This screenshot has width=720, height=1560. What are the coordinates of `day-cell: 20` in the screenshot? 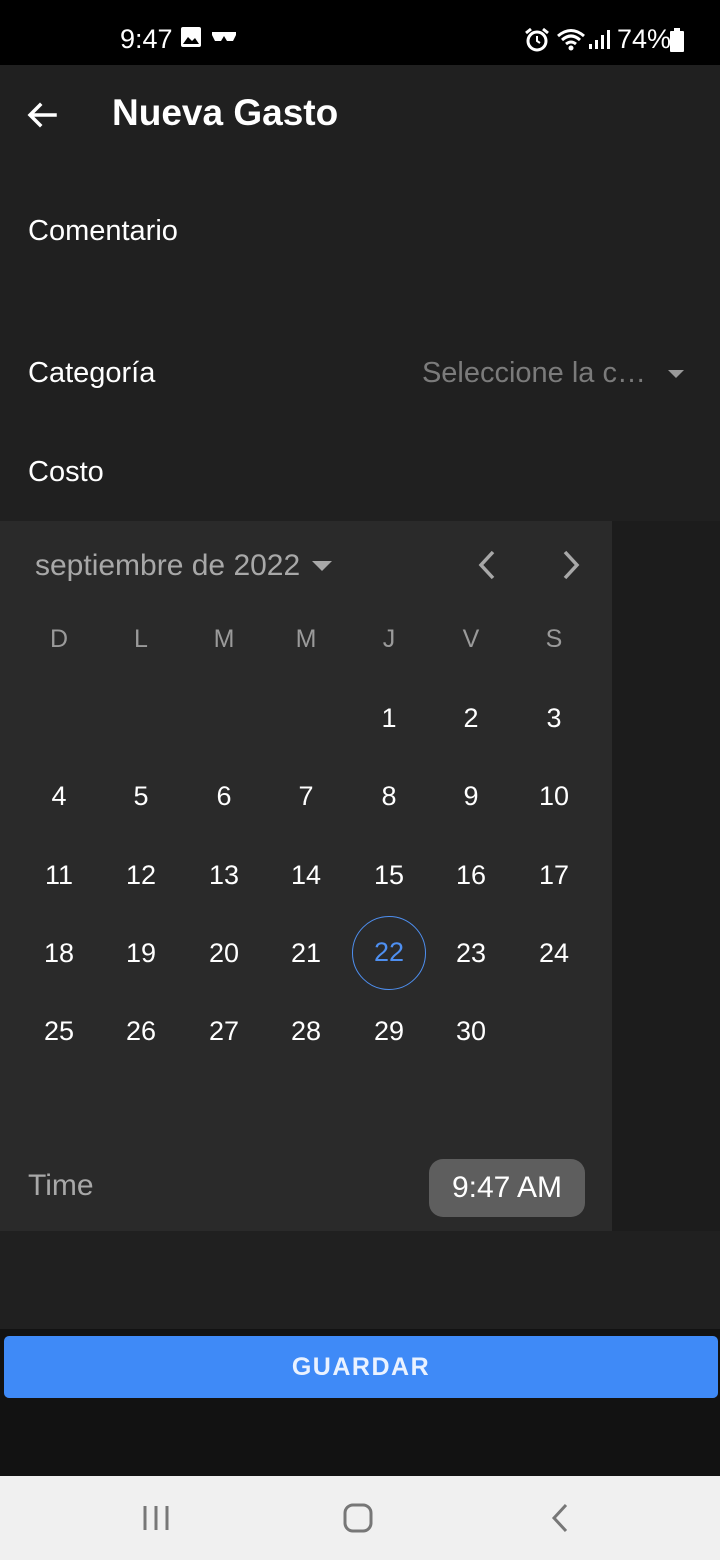 It's located at (224, 953).